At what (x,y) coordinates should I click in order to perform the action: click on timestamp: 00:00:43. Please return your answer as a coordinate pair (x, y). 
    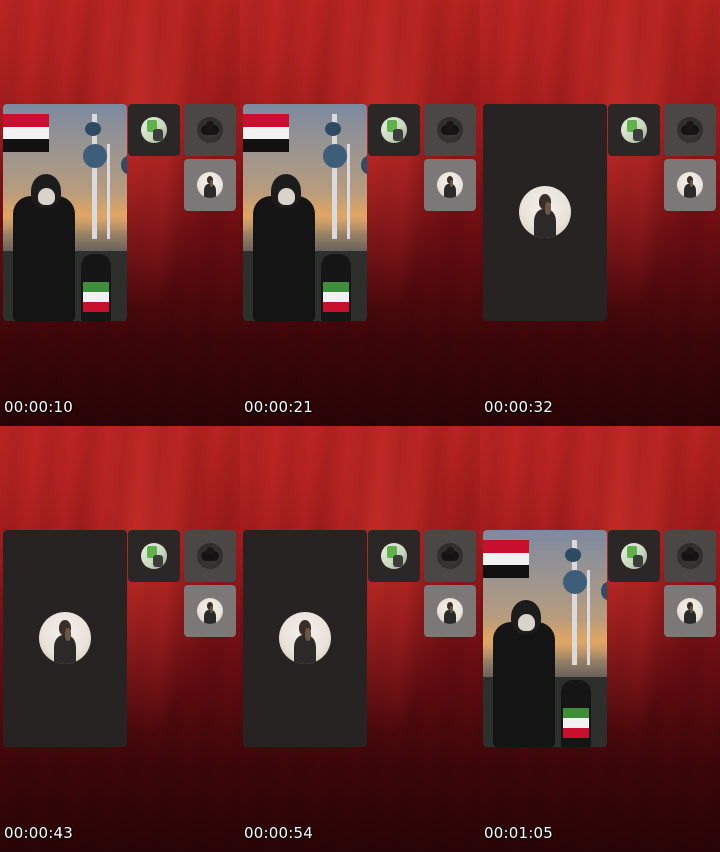
    Looking at the image, I should click on (38, 833).